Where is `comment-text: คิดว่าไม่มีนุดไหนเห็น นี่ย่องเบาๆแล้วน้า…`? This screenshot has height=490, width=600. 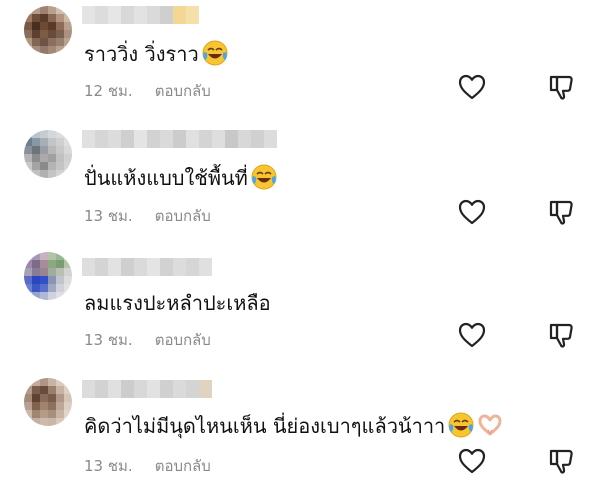 comment-text: คิดว่าไม่มีนุดไหนเห็น นี่ย่องเบาๆแล้วน้า… is located at coordinates (293, 425).